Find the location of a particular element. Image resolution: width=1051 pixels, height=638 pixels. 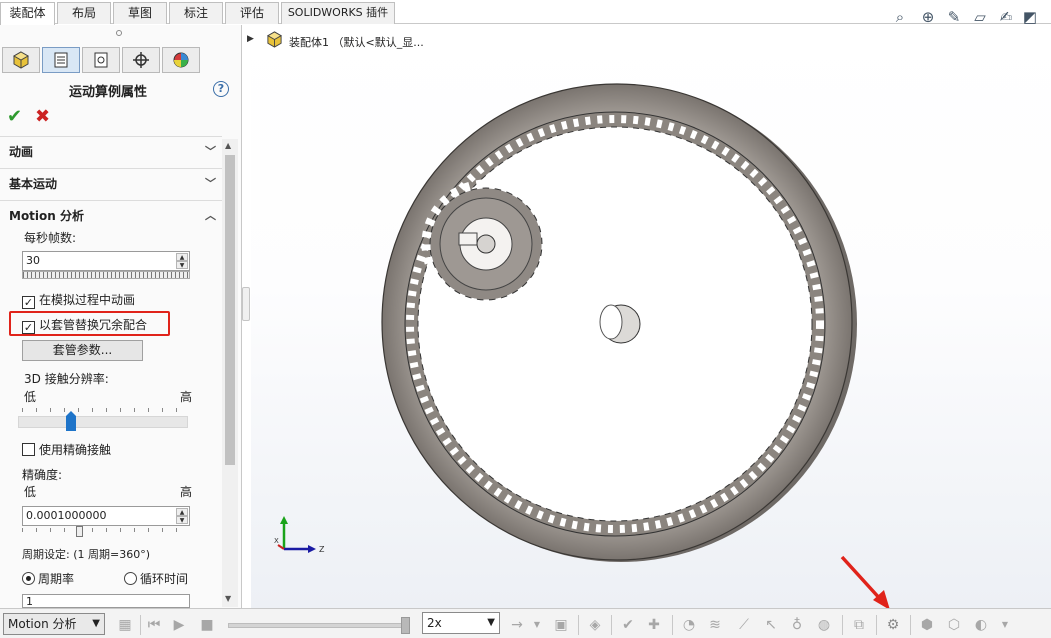

cancel-x-icon: ✖ is located at coordinates (42, 116).